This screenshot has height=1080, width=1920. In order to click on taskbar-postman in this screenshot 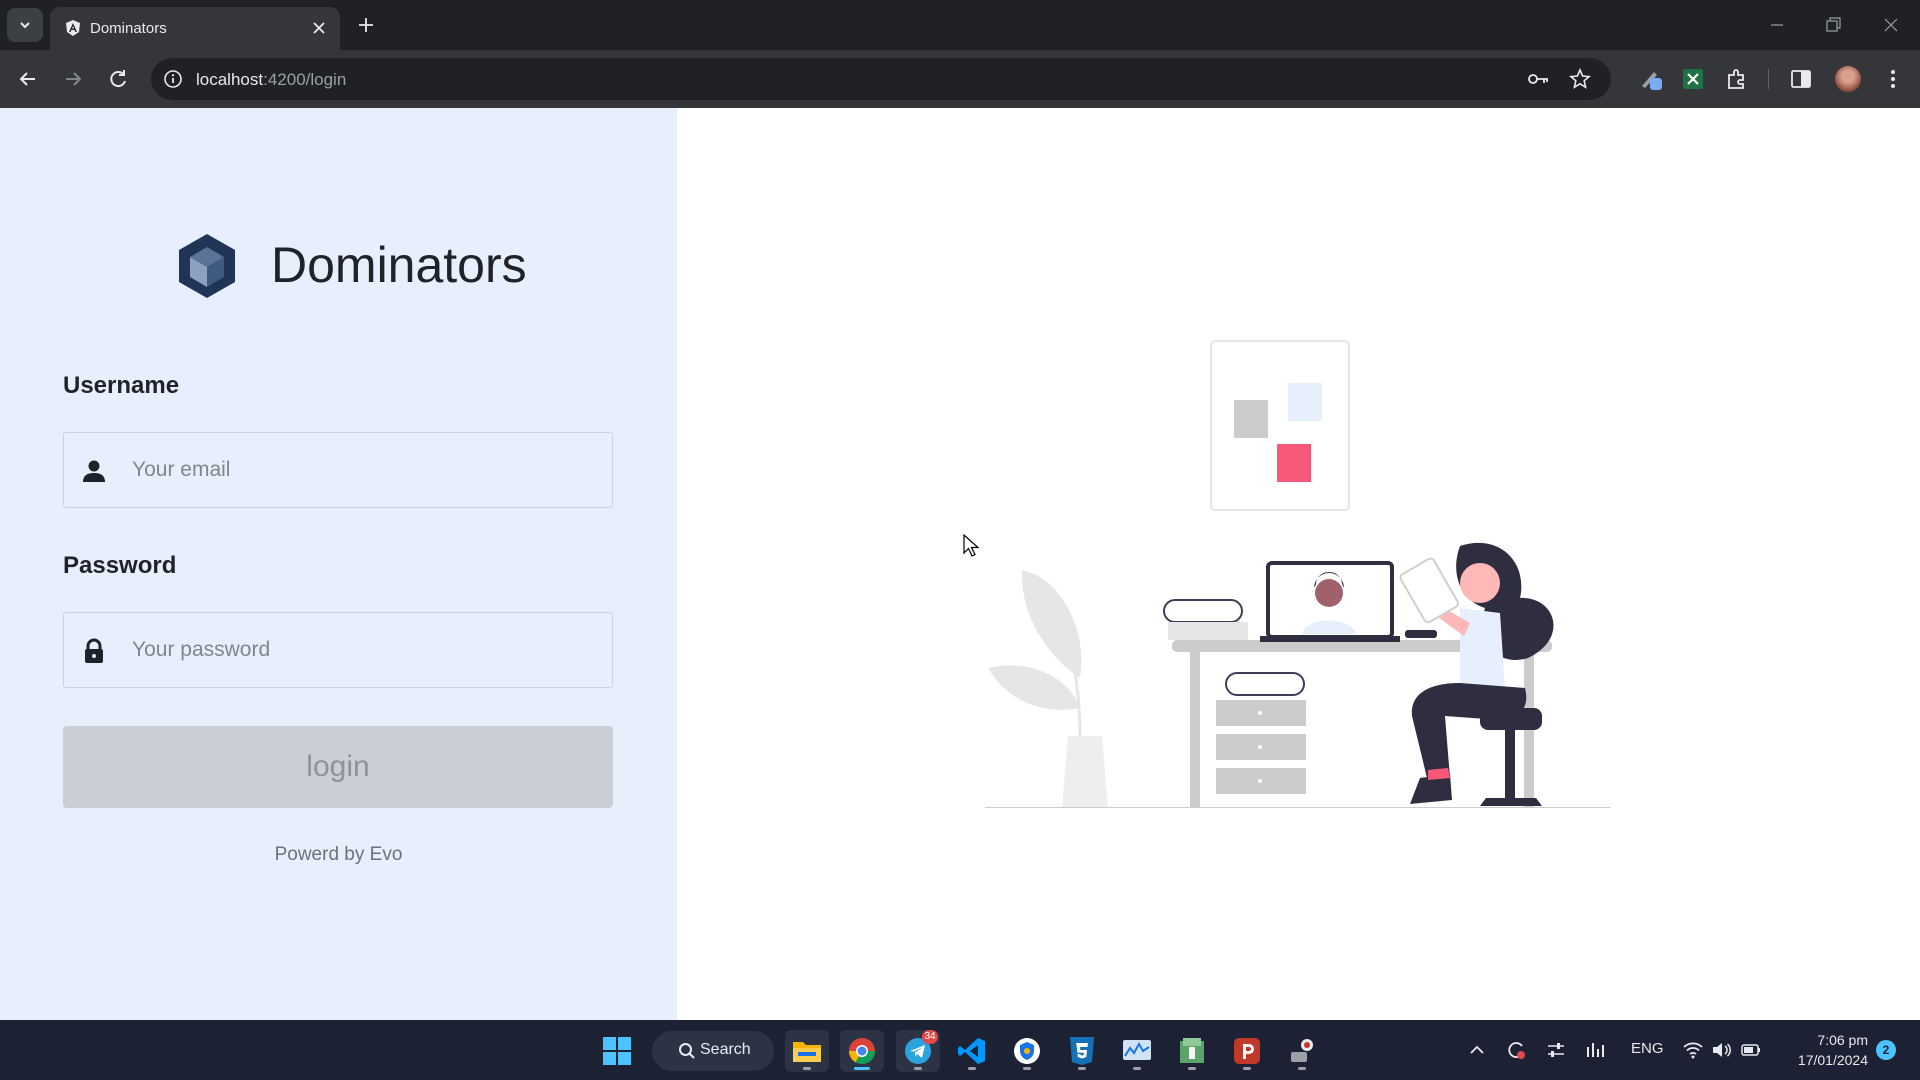, I will do `click(1247, 1051)`.